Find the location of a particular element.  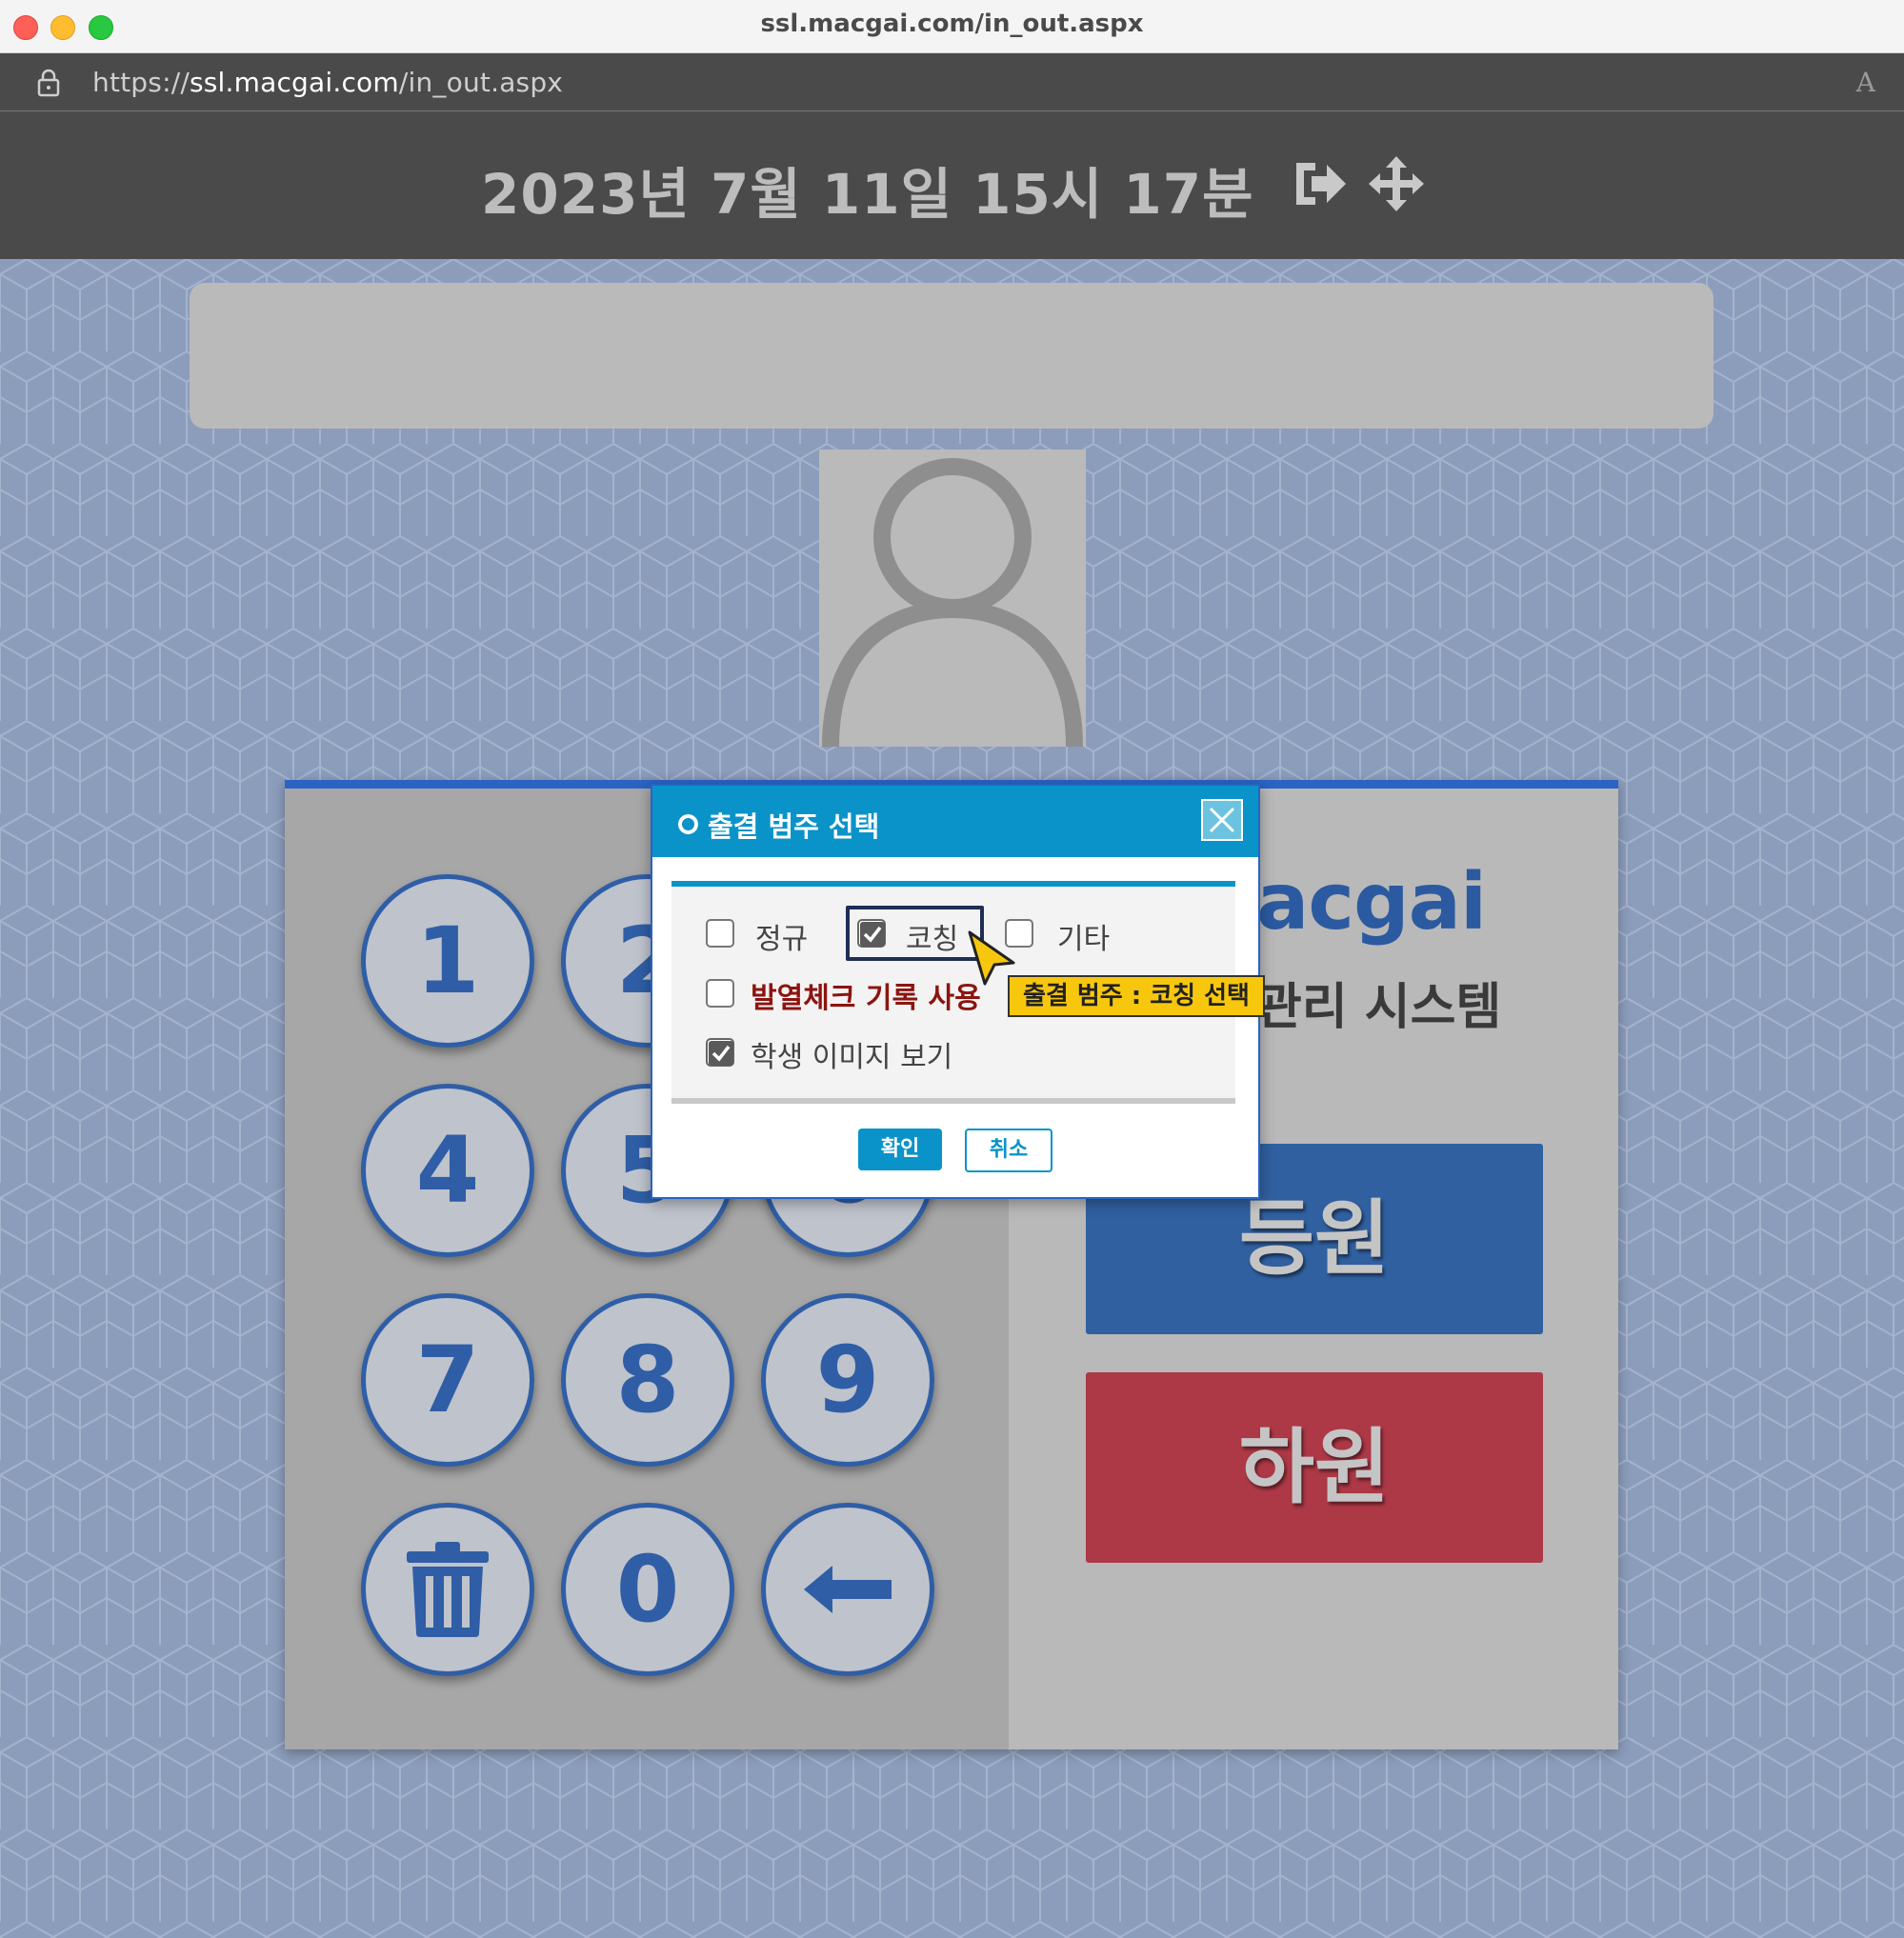

confirm-button: 확인 is located at coordinates (900, 1149).